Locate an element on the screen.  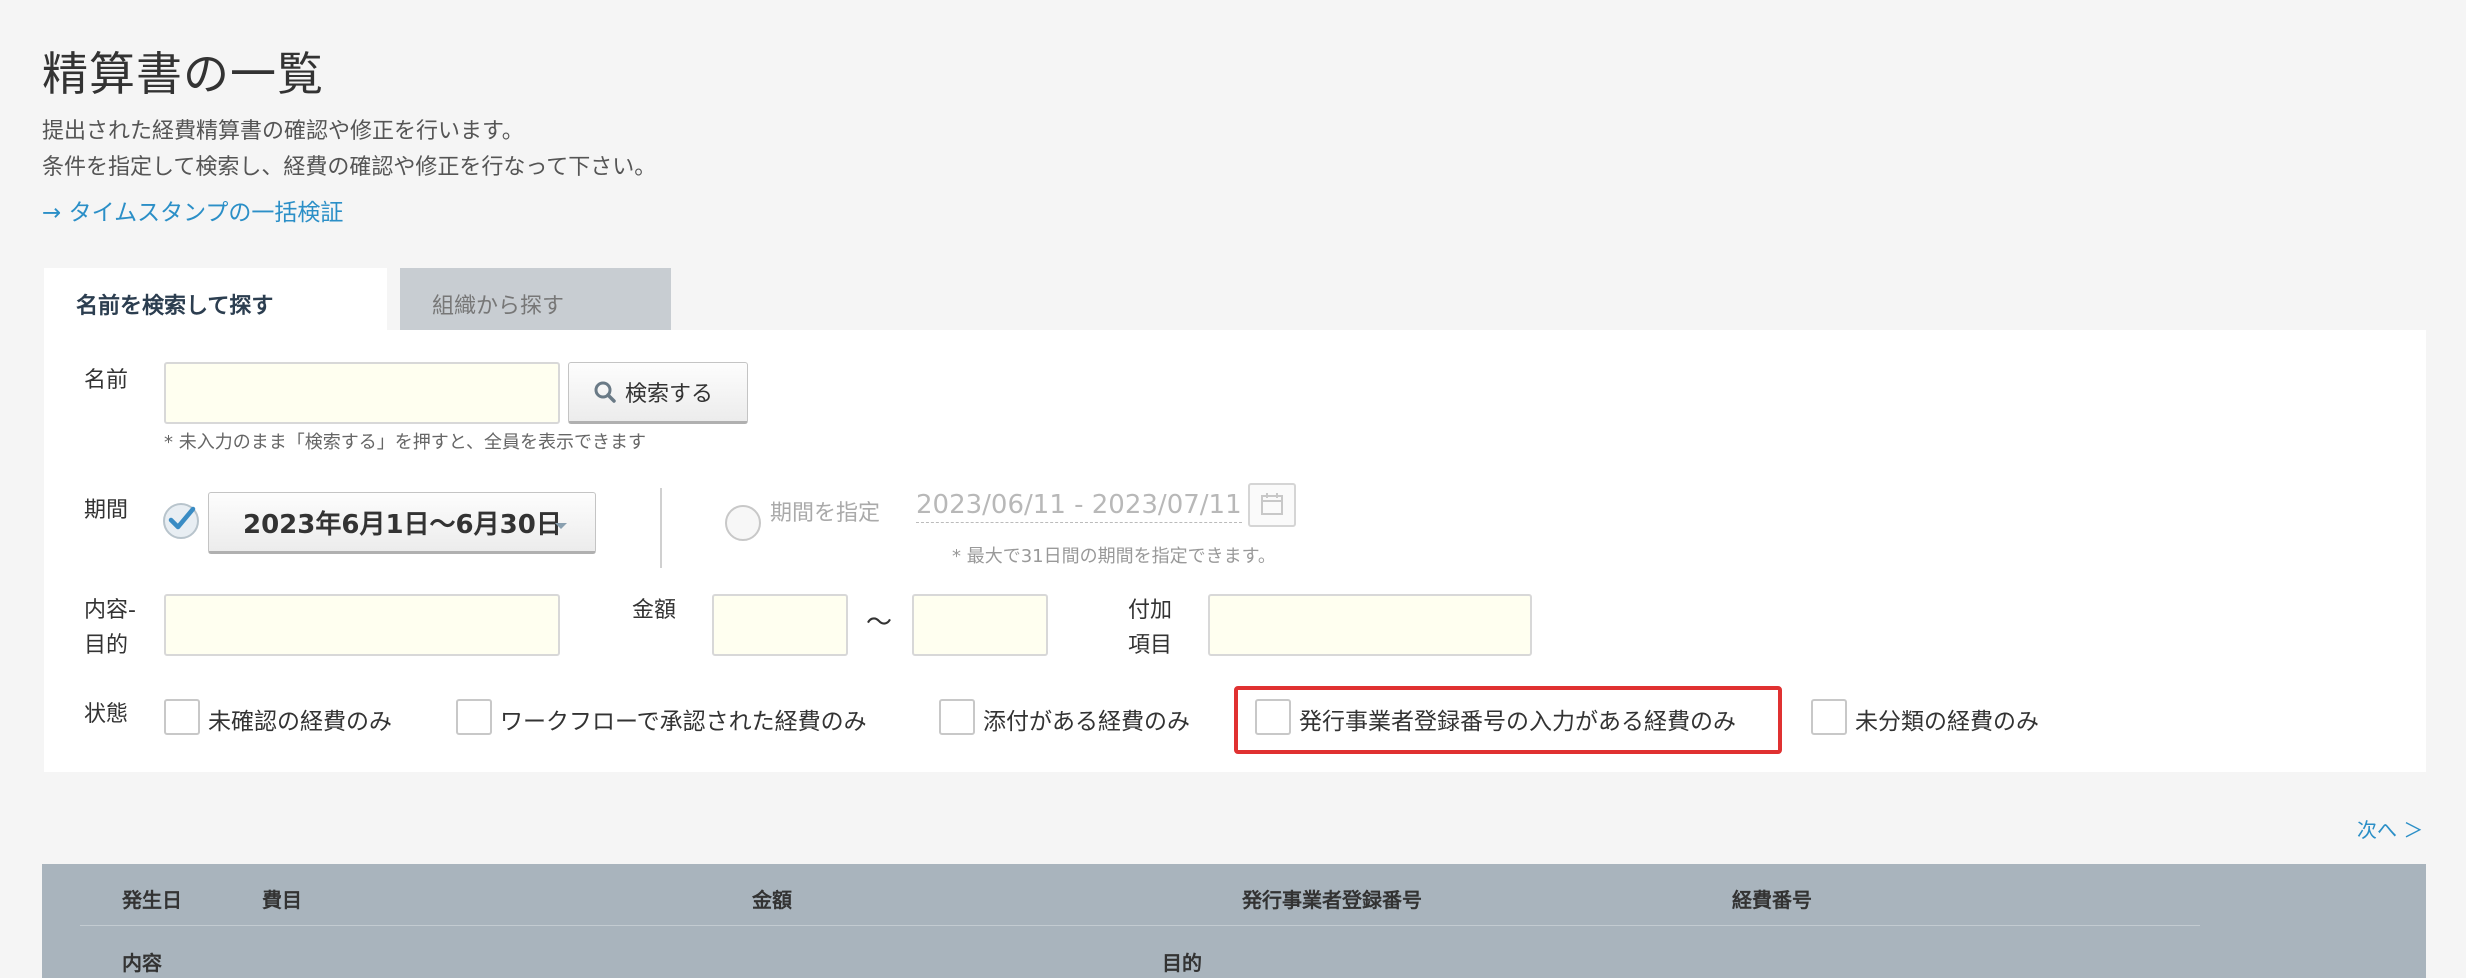
page-description-line-2: 条件を指定して検索し、経費の確認や修正を行なって下さい。 is located at coordinates (349, 167).